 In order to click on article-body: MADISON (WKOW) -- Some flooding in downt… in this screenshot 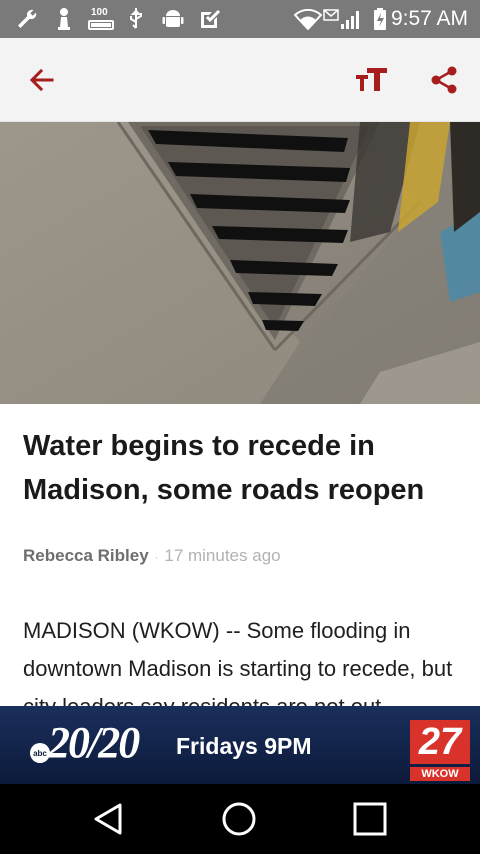, I will do `click(238, 662)`.